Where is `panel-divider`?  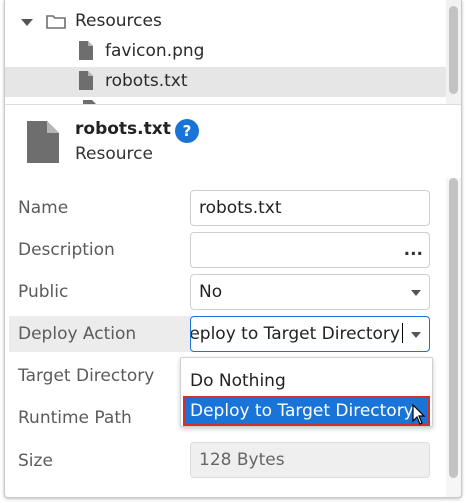
panel-divider is located at coordinates (233, 104).